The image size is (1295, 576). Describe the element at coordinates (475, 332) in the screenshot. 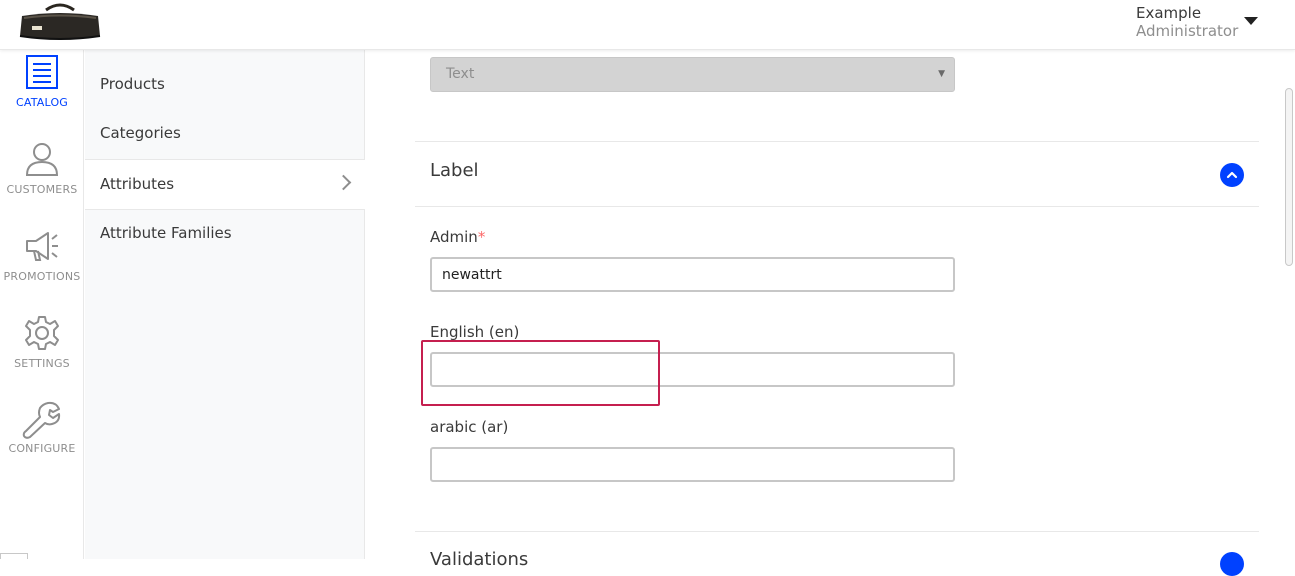

I see `english-label: English (en)` at that location.